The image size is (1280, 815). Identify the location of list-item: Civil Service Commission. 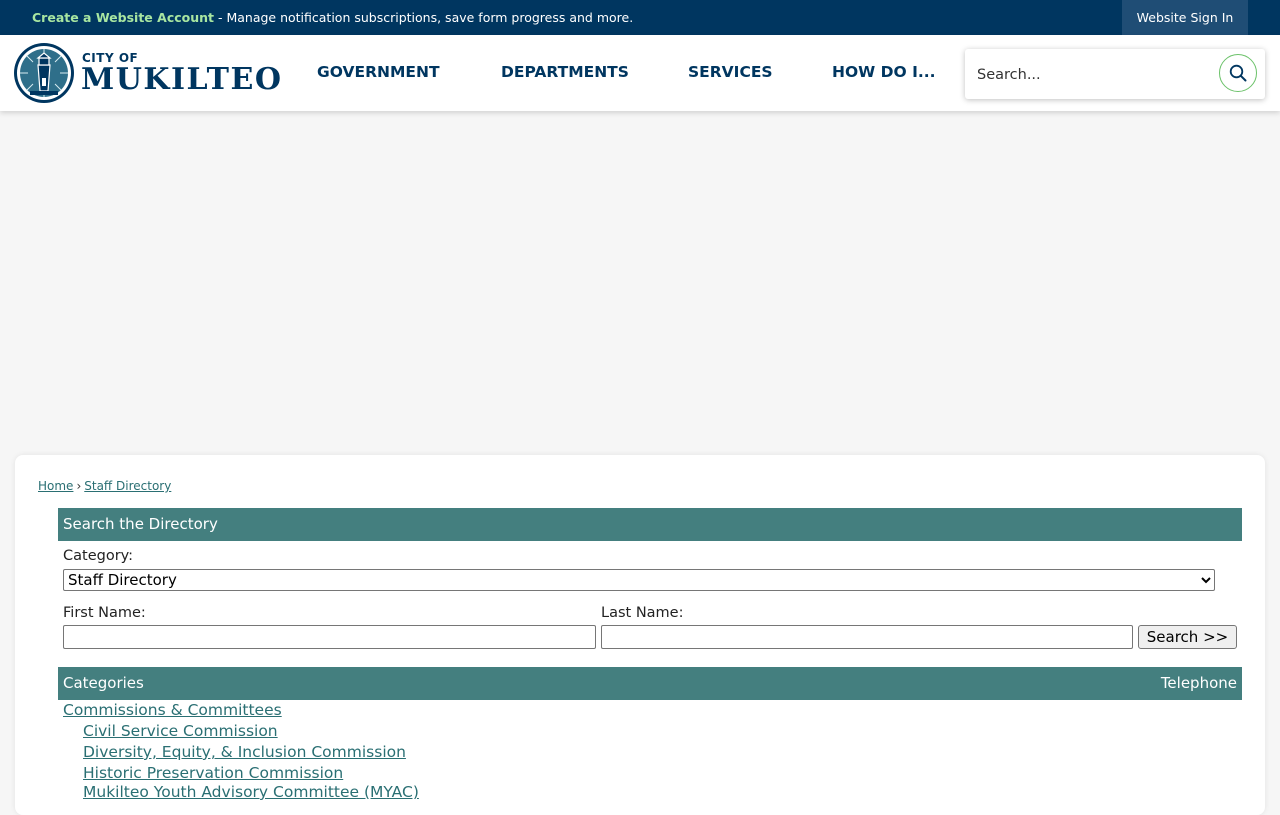
(180, 731).